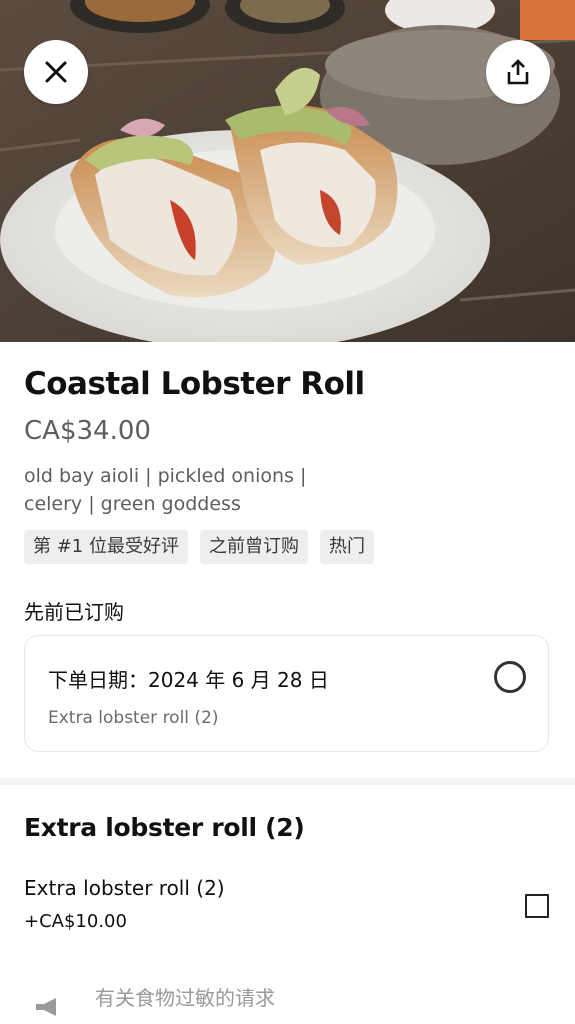 This screenshot has width=575, height=1024. I want to click on allergy-request-link: 有关食物过敏的请求, so click(185, 996).